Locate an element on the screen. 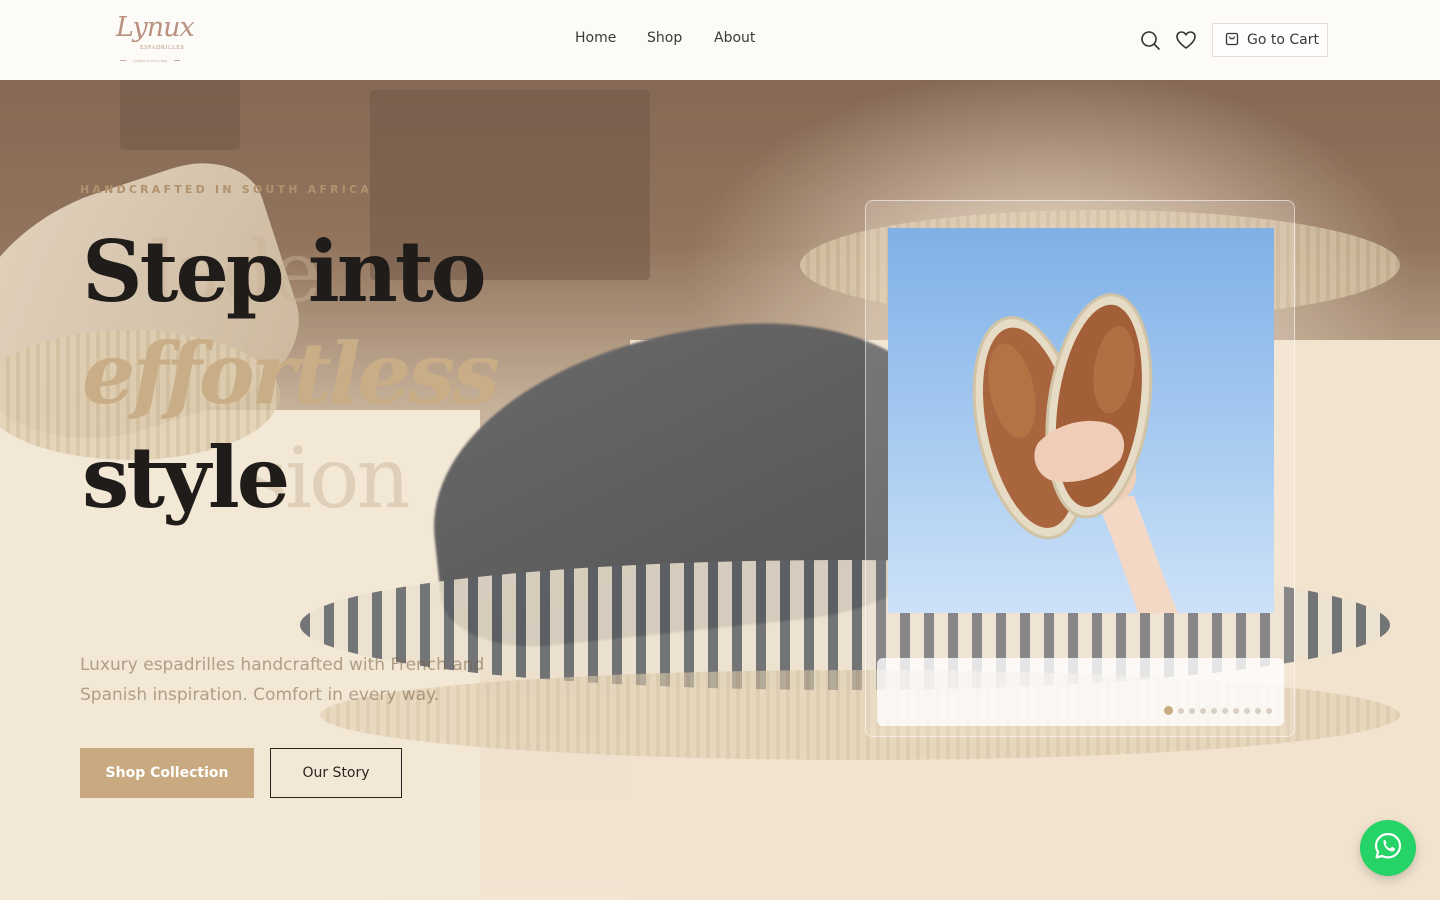 The height and width of the screenshot is (900, 1440). carousel-caption-panel is located at coordinates (1080, 692).